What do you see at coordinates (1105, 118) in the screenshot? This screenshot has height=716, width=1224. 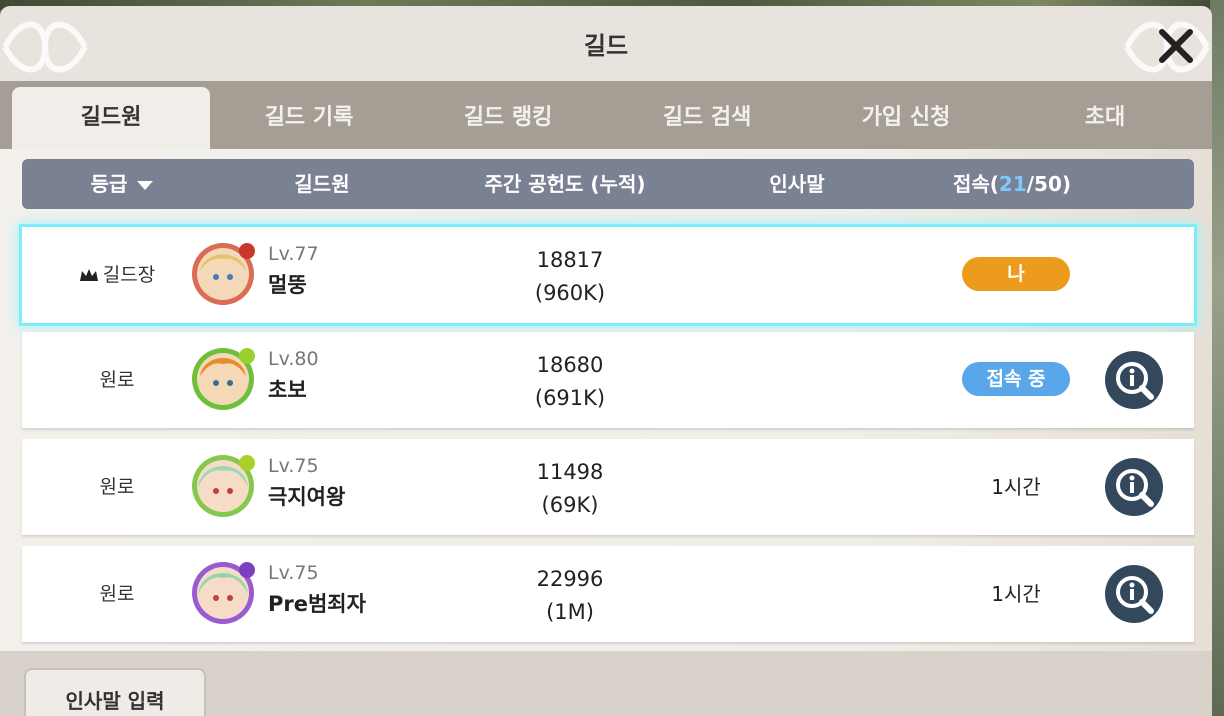 I see `tab-invite: 초대` at bounding box center [1105, 118].